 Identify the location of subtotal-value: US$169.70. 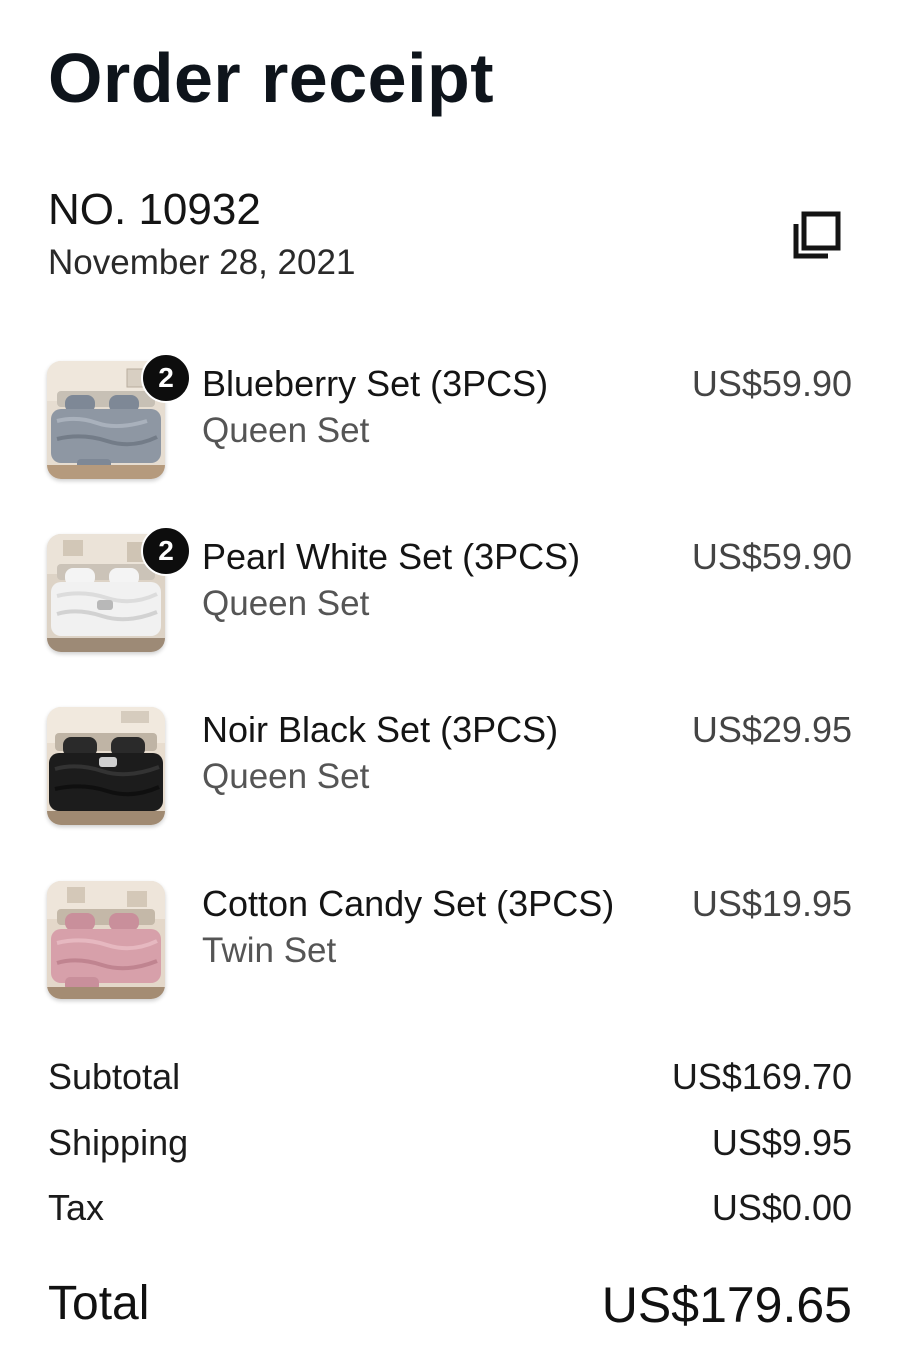
(761, 1076).